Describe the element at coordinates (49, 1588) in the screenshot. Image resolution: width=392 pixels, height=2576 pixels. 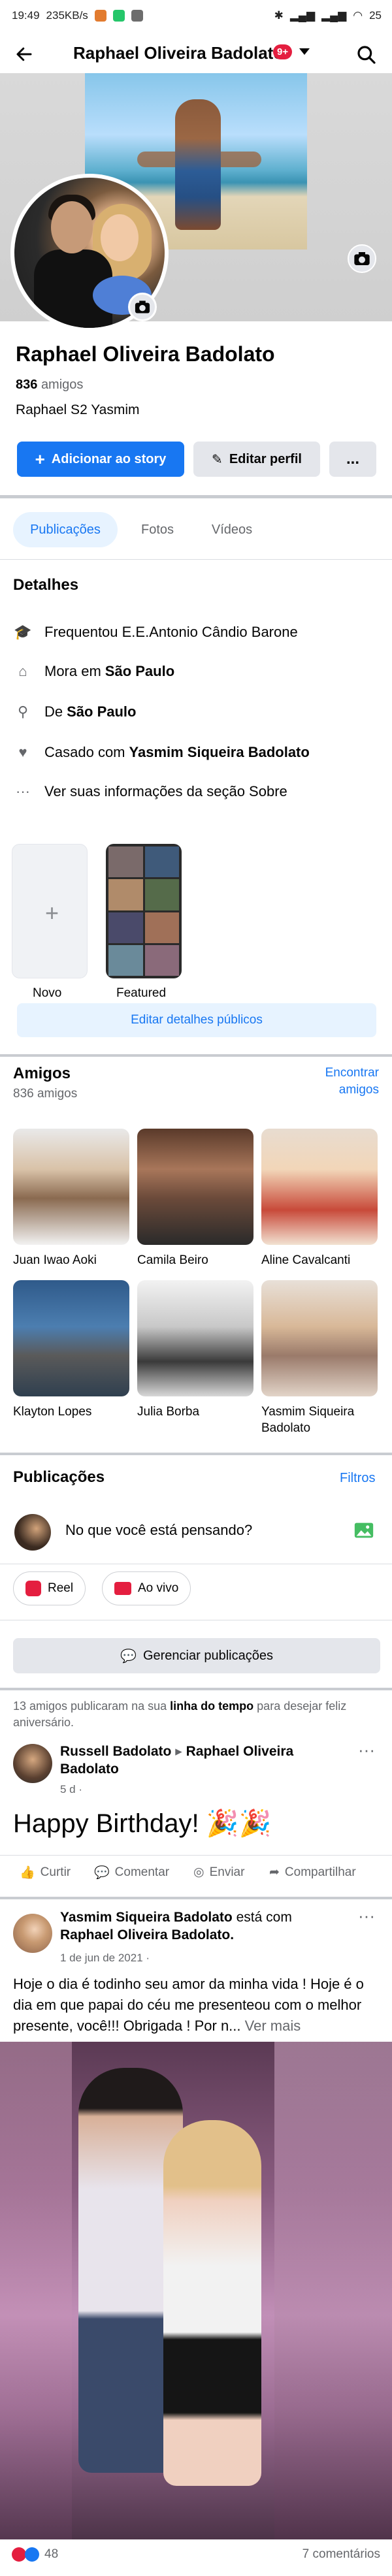
I see `reel-button: Reel` at that location.